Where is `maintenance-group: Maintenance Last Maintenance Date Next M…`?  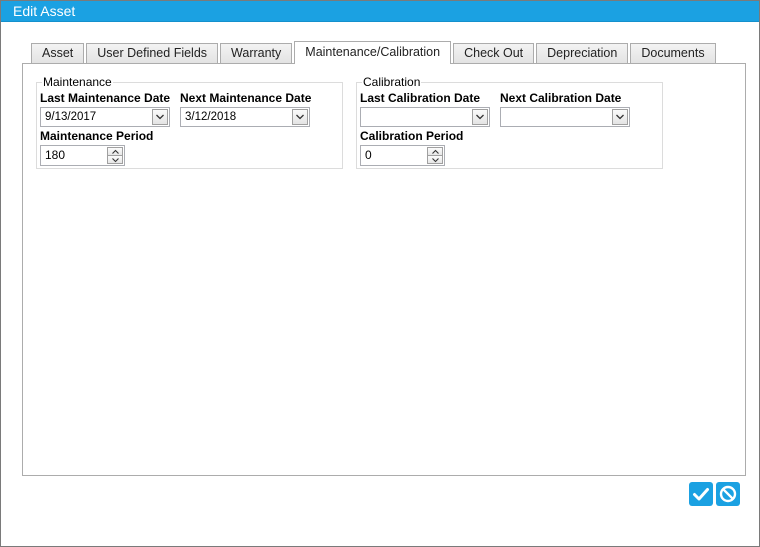 maintenance-group: Maintenance Last Maintenance Date Next M… is located at coordinates (189, 122).